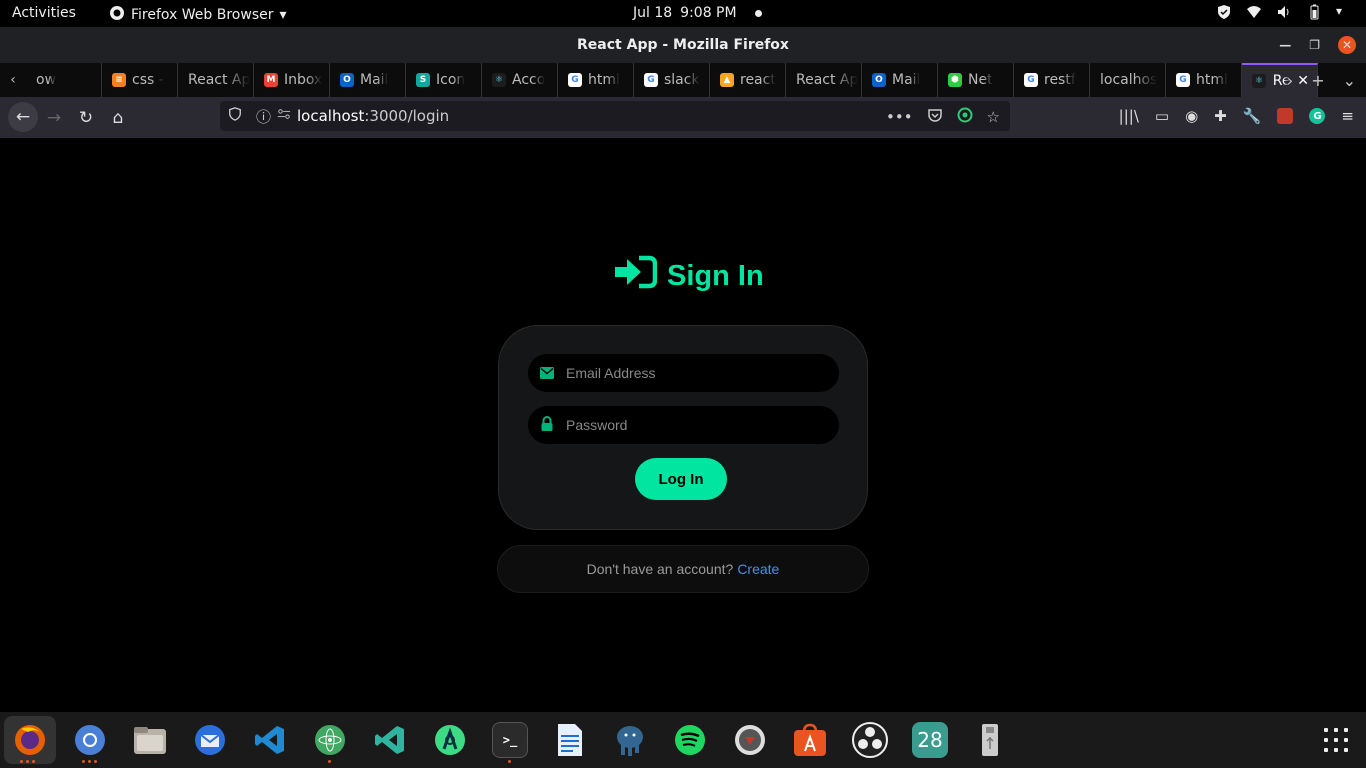 This screenshot has width=1366, height=768. I want to click on tab: ≡ css -, so click(140, 80).